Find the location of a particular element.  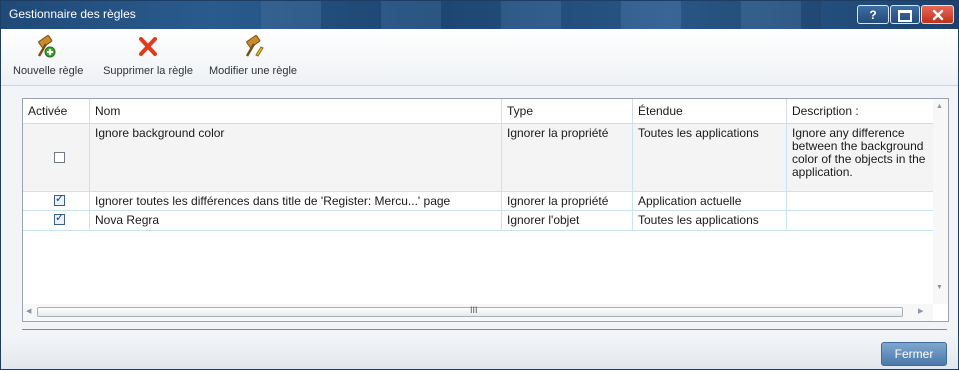

type-cell: Ignorer l'objet is located at coordinates (567, 220).